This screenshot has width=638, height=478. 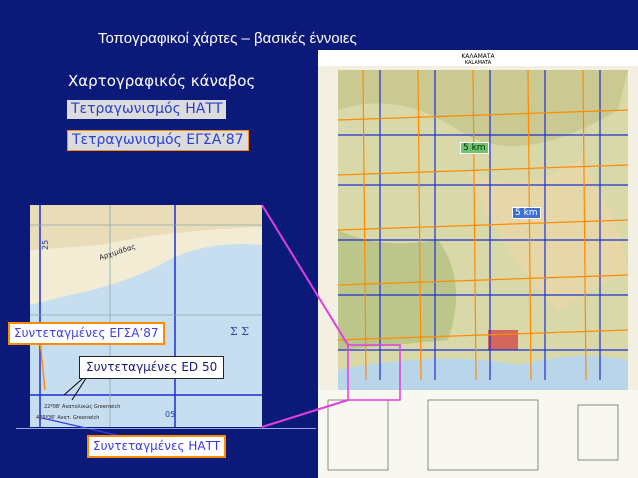 I want to click on inset-sea-label: Σ Σ, so click(x=239, y=331).